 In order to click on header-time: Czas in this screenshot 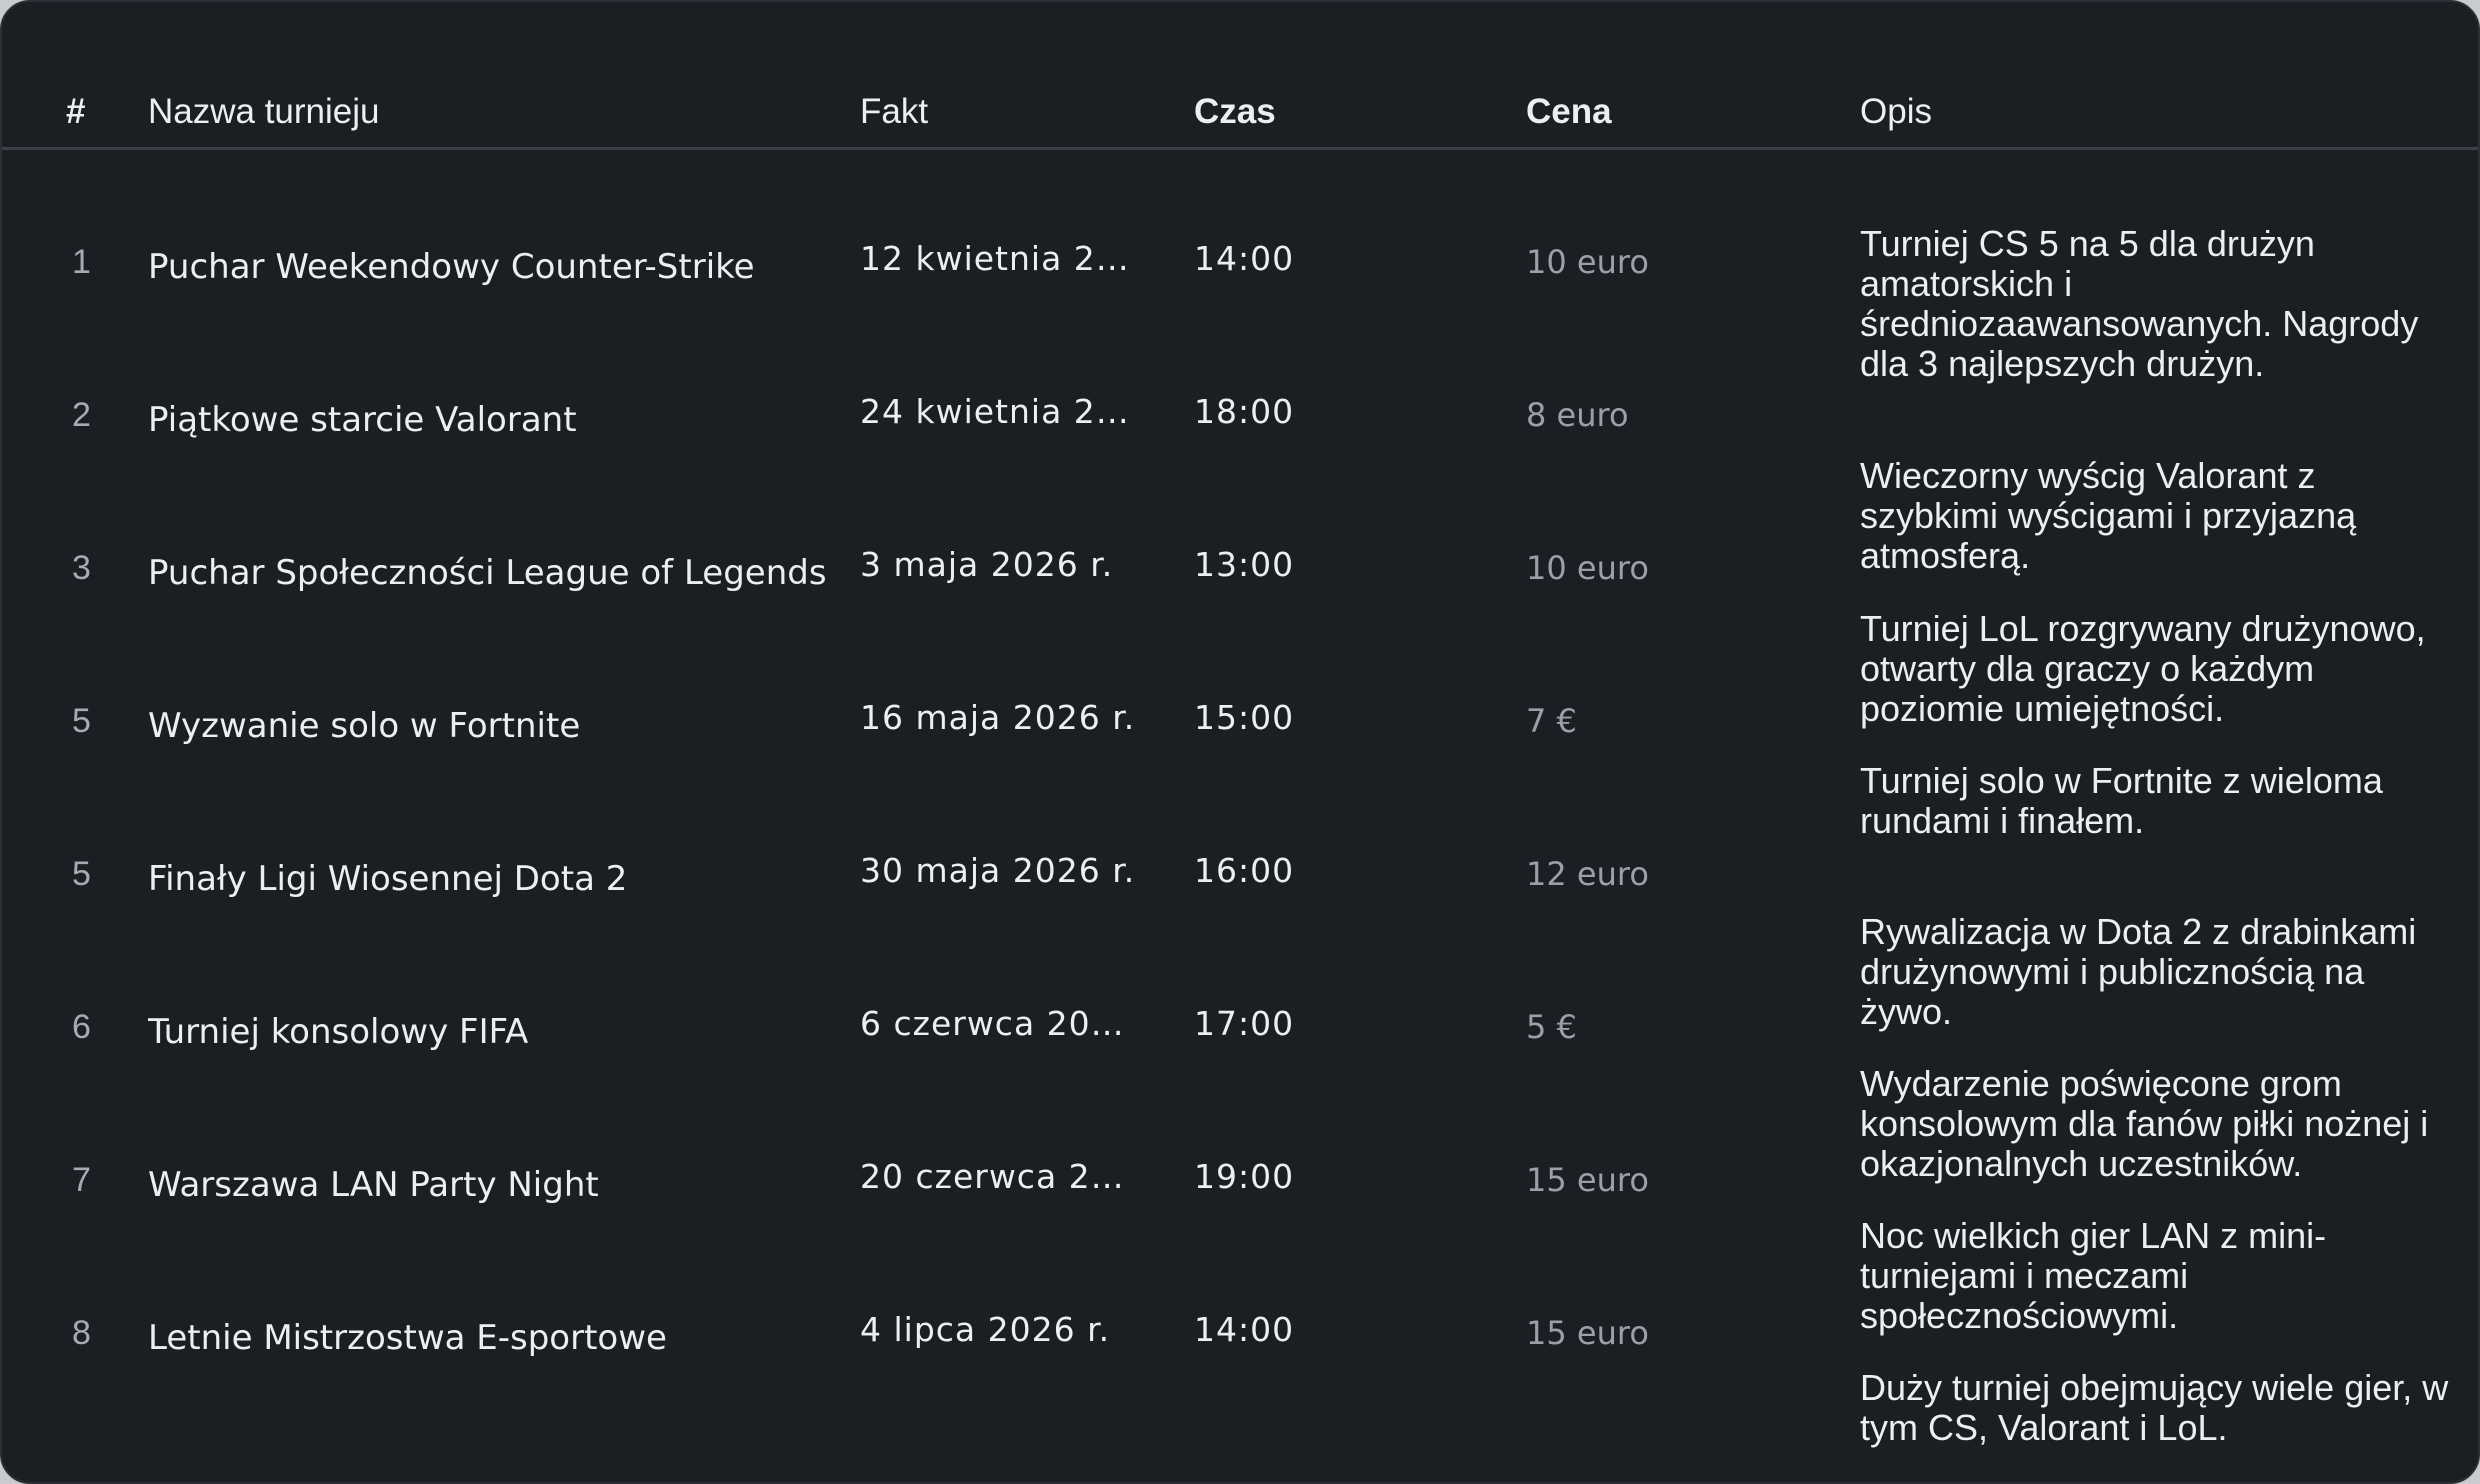, I will do `click(1235, 112)`.